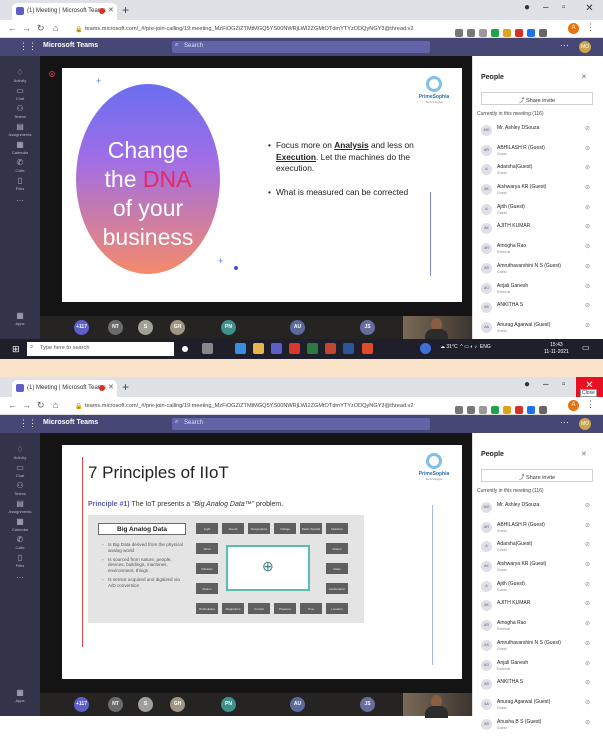 The width and height of the screenshot is (603, 736). I want to click on participant-avatar: NT, so click(115, 327).